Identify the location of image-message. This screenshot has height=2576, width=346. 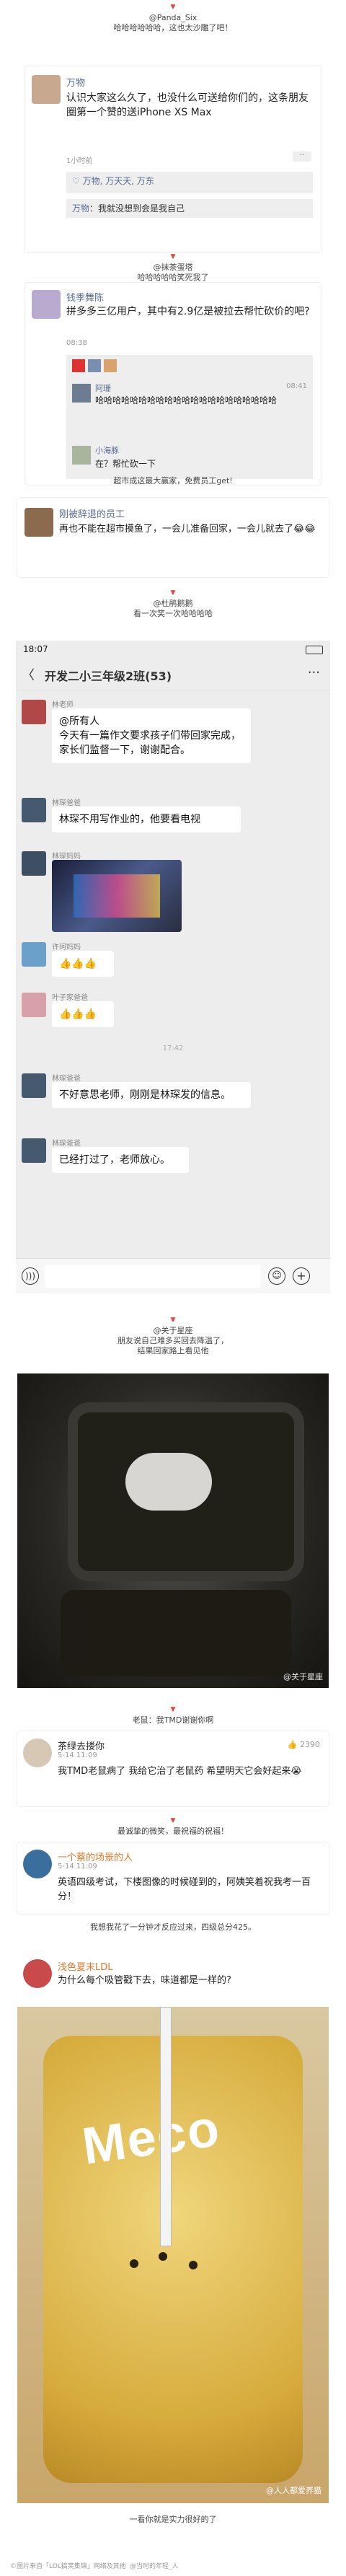
(117, 896).